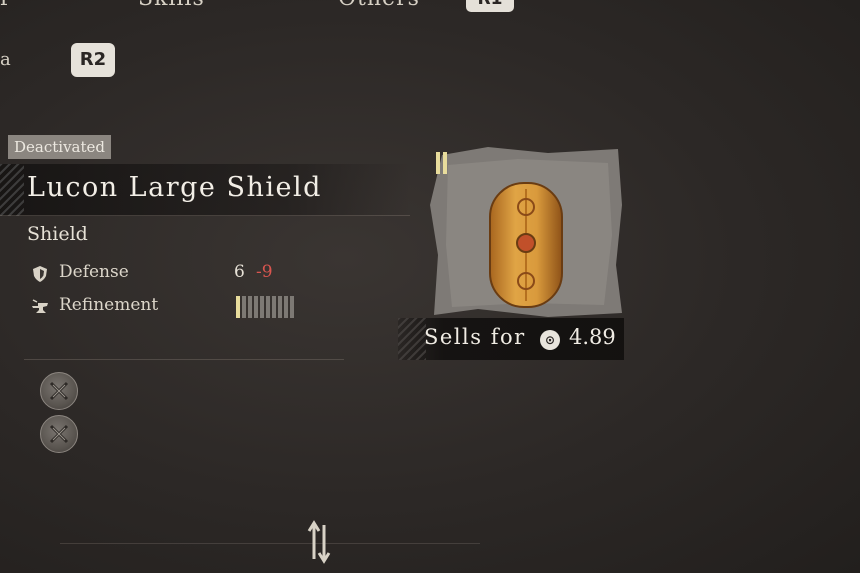  What do you see at coordinates (40, 274) in the screenshot?
I see `shield-icon` at bounding box center [40, 274].